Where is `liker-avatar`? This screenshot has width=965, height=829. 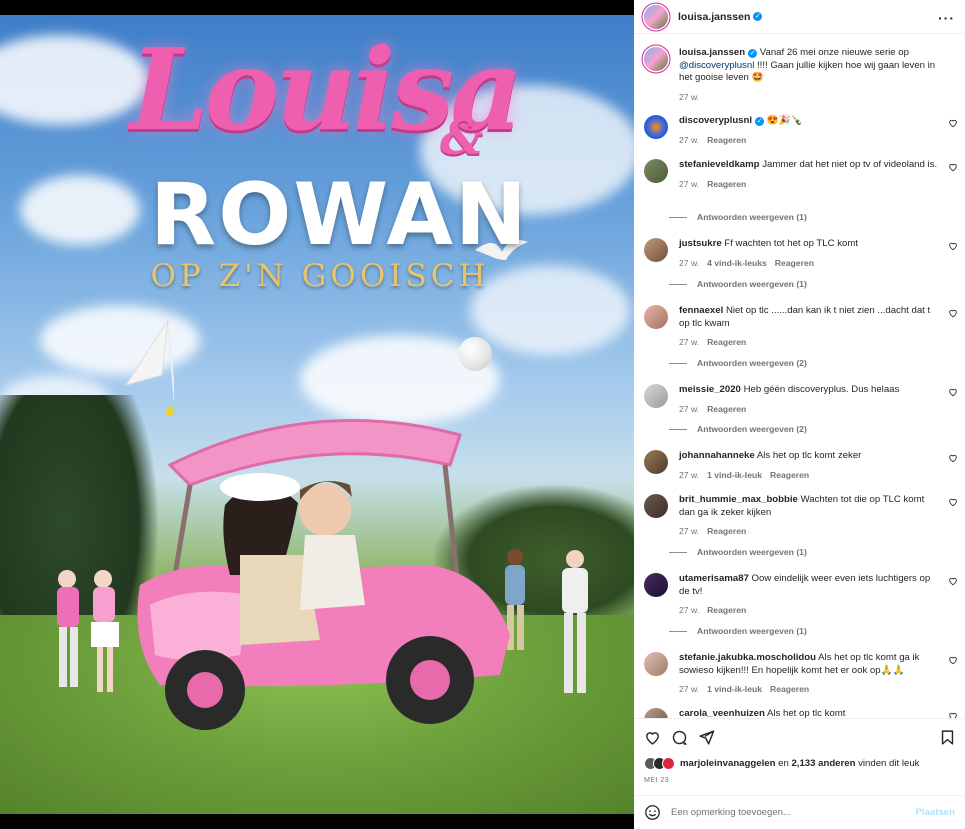 liker-avatar is located at coordinates (668, 763).